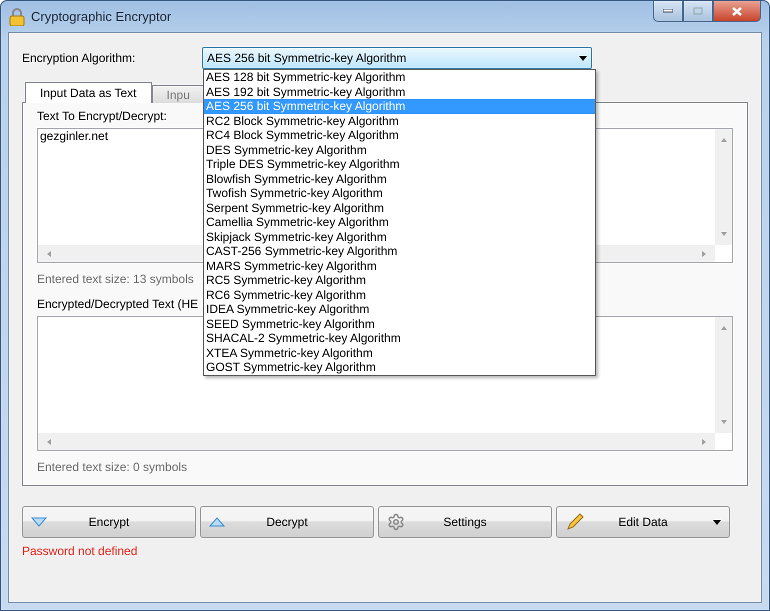 The height and width of the screenshot is (611, 770). Describe the element at coordinates (80, 551) in the screenshot. I see `status-message: Password not defined` at that location.